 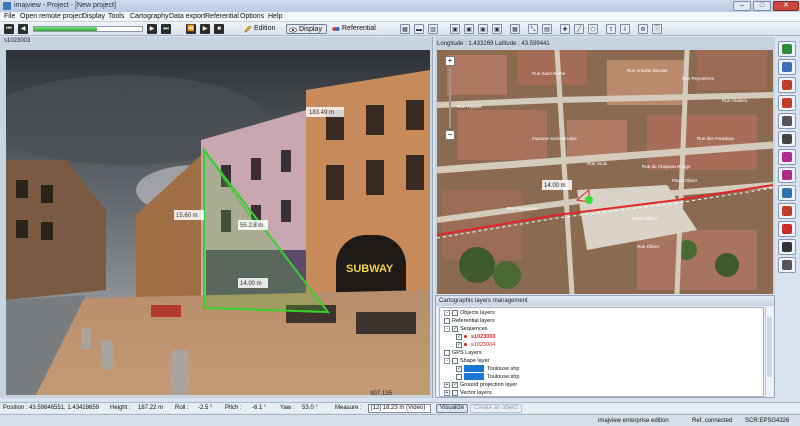 I want to click on settings-icon: ⚙, so click(x=643, y=29).